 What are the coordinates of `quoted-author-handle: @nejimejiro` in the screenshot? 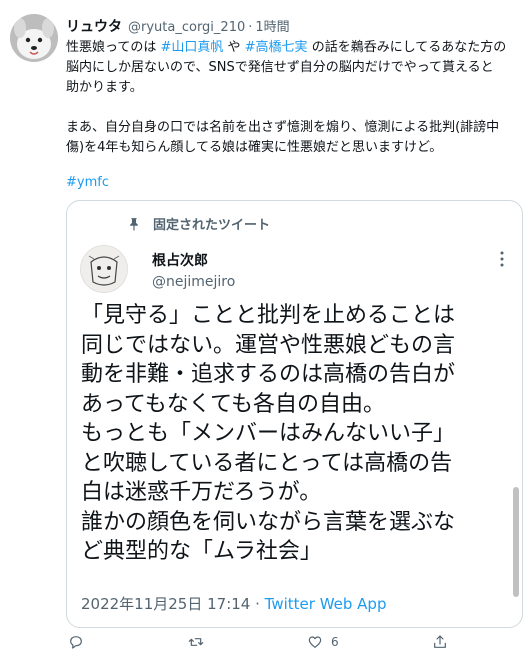 It's located at (193, 282).